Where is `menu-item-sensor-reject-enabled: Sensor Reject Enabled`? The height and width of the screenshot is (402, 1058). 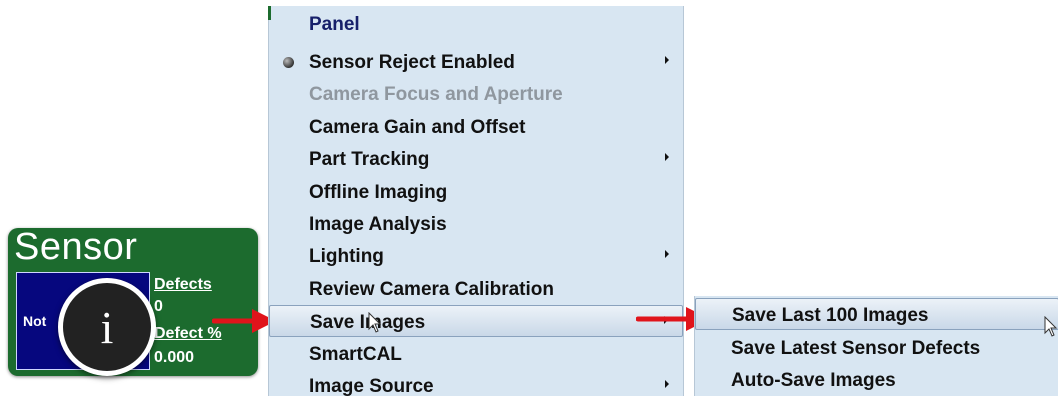 menu-item-sensor-reject-enabled: Sensor Reject Enabled is located at coordinates (476, 62).